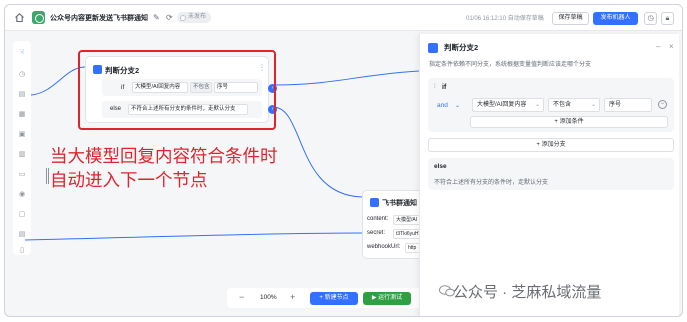  I want to click on run-test-button: ▶ 运行测试, so click(387, 298).